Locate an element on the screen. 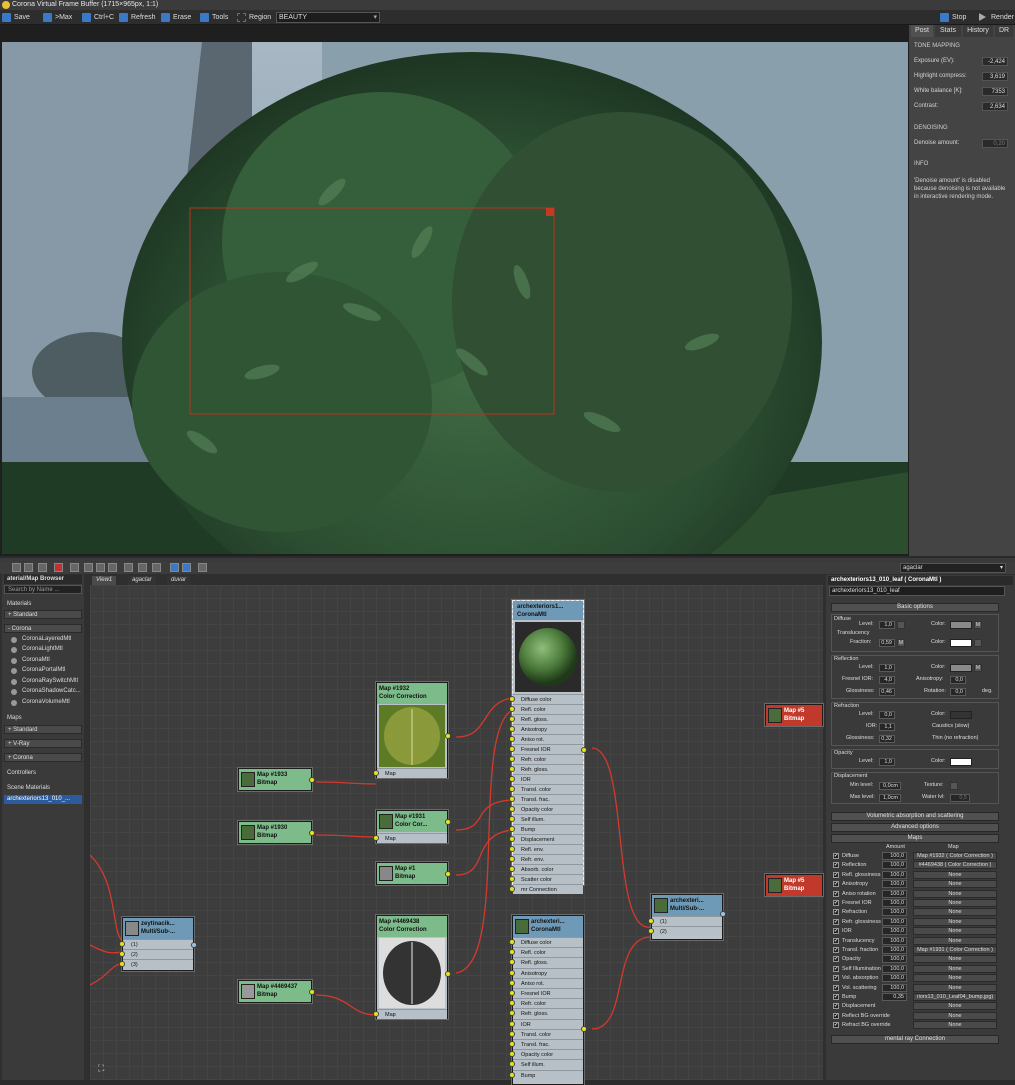 The image size is (1015, 1085). refr-glossiness-field: 0,32 is located at coordinates (887, 739).